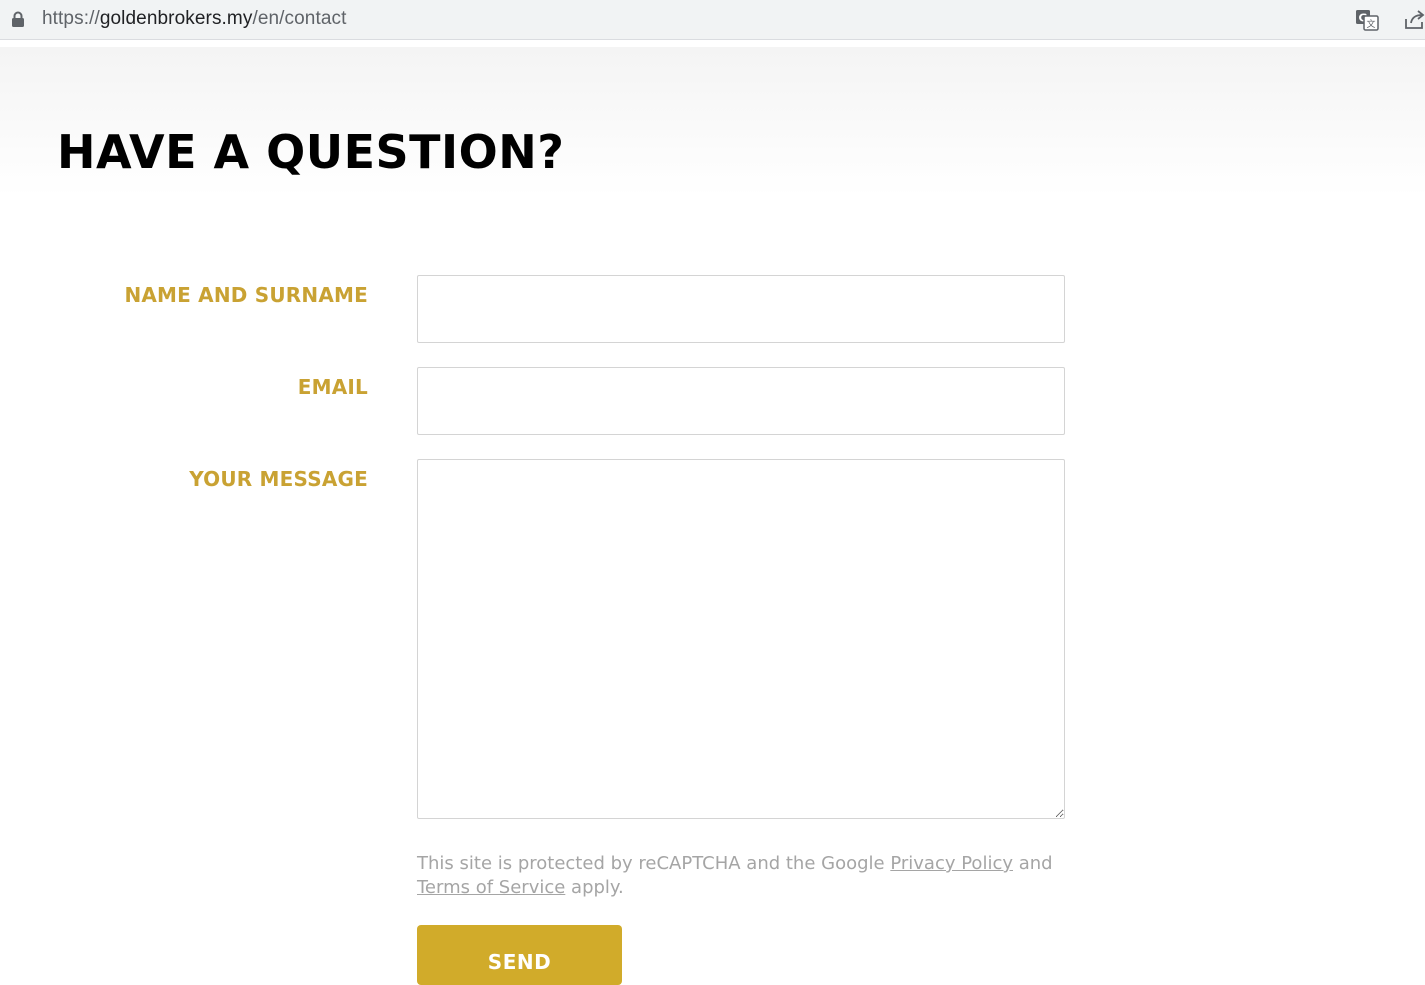  I want to click on url-path: /en/contact, so click(299, 18).